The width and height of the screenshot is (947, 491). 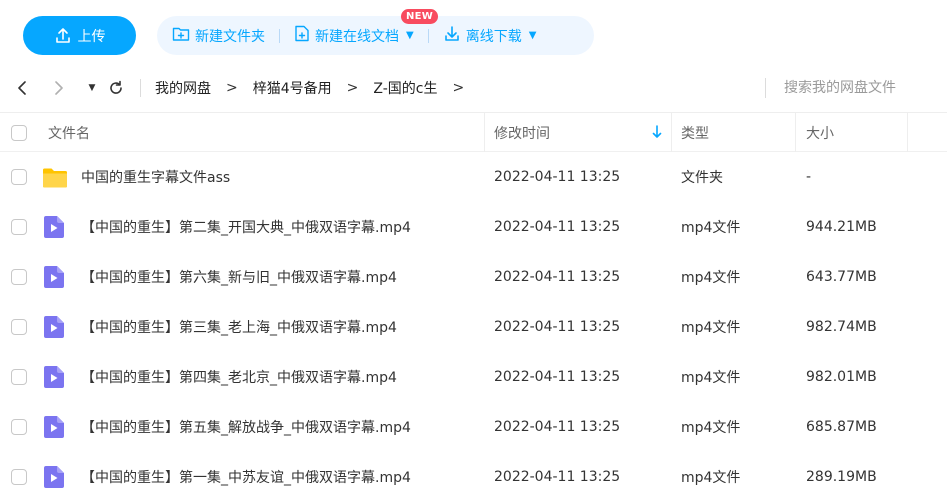 What do you see at coordinates (841, 477) in the screenshot?
I see `file-size: 289.19MB` at bounding box center [841, 477].